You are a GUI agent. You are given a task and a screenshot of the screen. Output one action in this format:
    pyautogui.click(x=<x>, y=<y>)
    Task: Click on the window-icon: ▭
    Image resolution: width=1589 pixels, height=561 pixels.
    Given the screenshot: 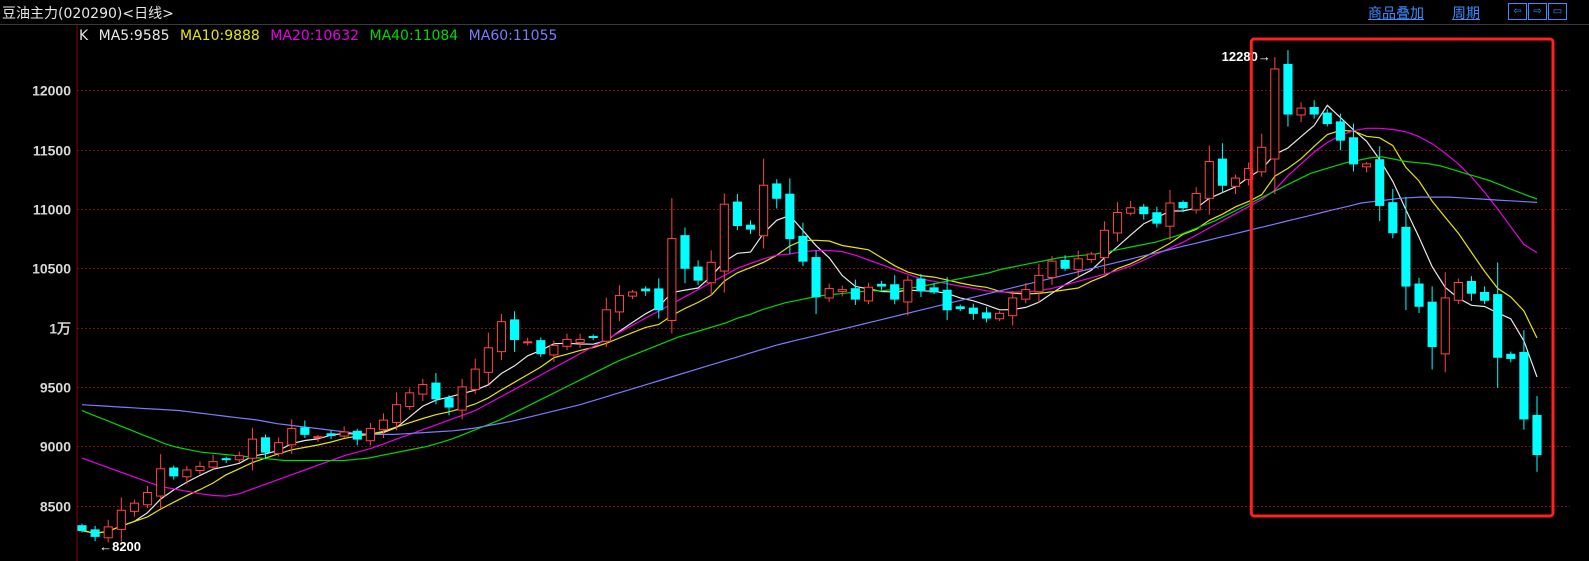 What is the action you would take?
    pyautogui.click(x=1557, y=11)
    